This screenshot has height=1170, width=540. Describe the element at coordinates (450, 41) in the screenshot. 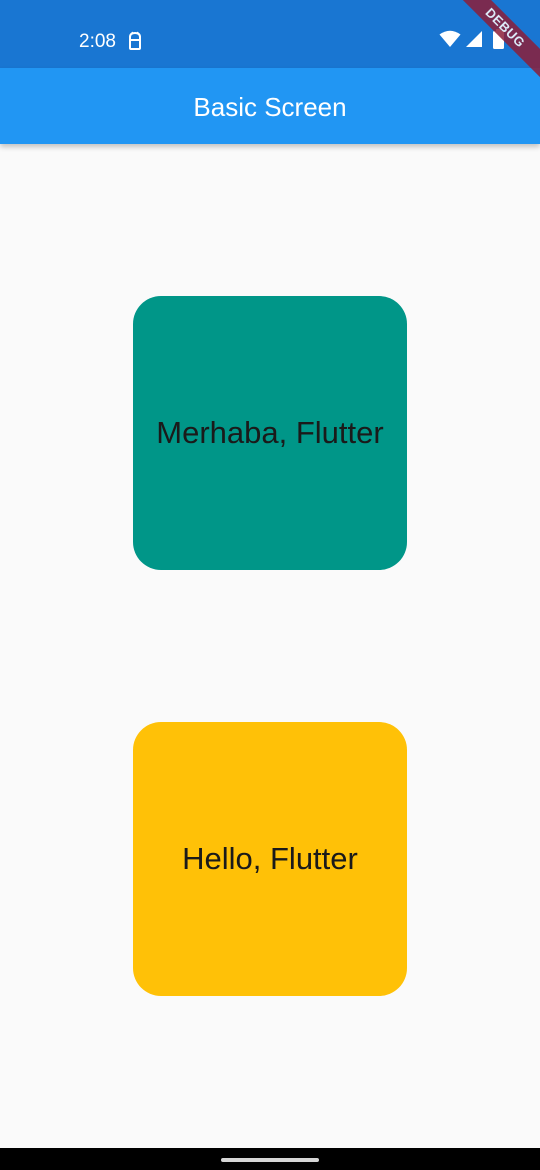

I see `wifi-icon` at that location.